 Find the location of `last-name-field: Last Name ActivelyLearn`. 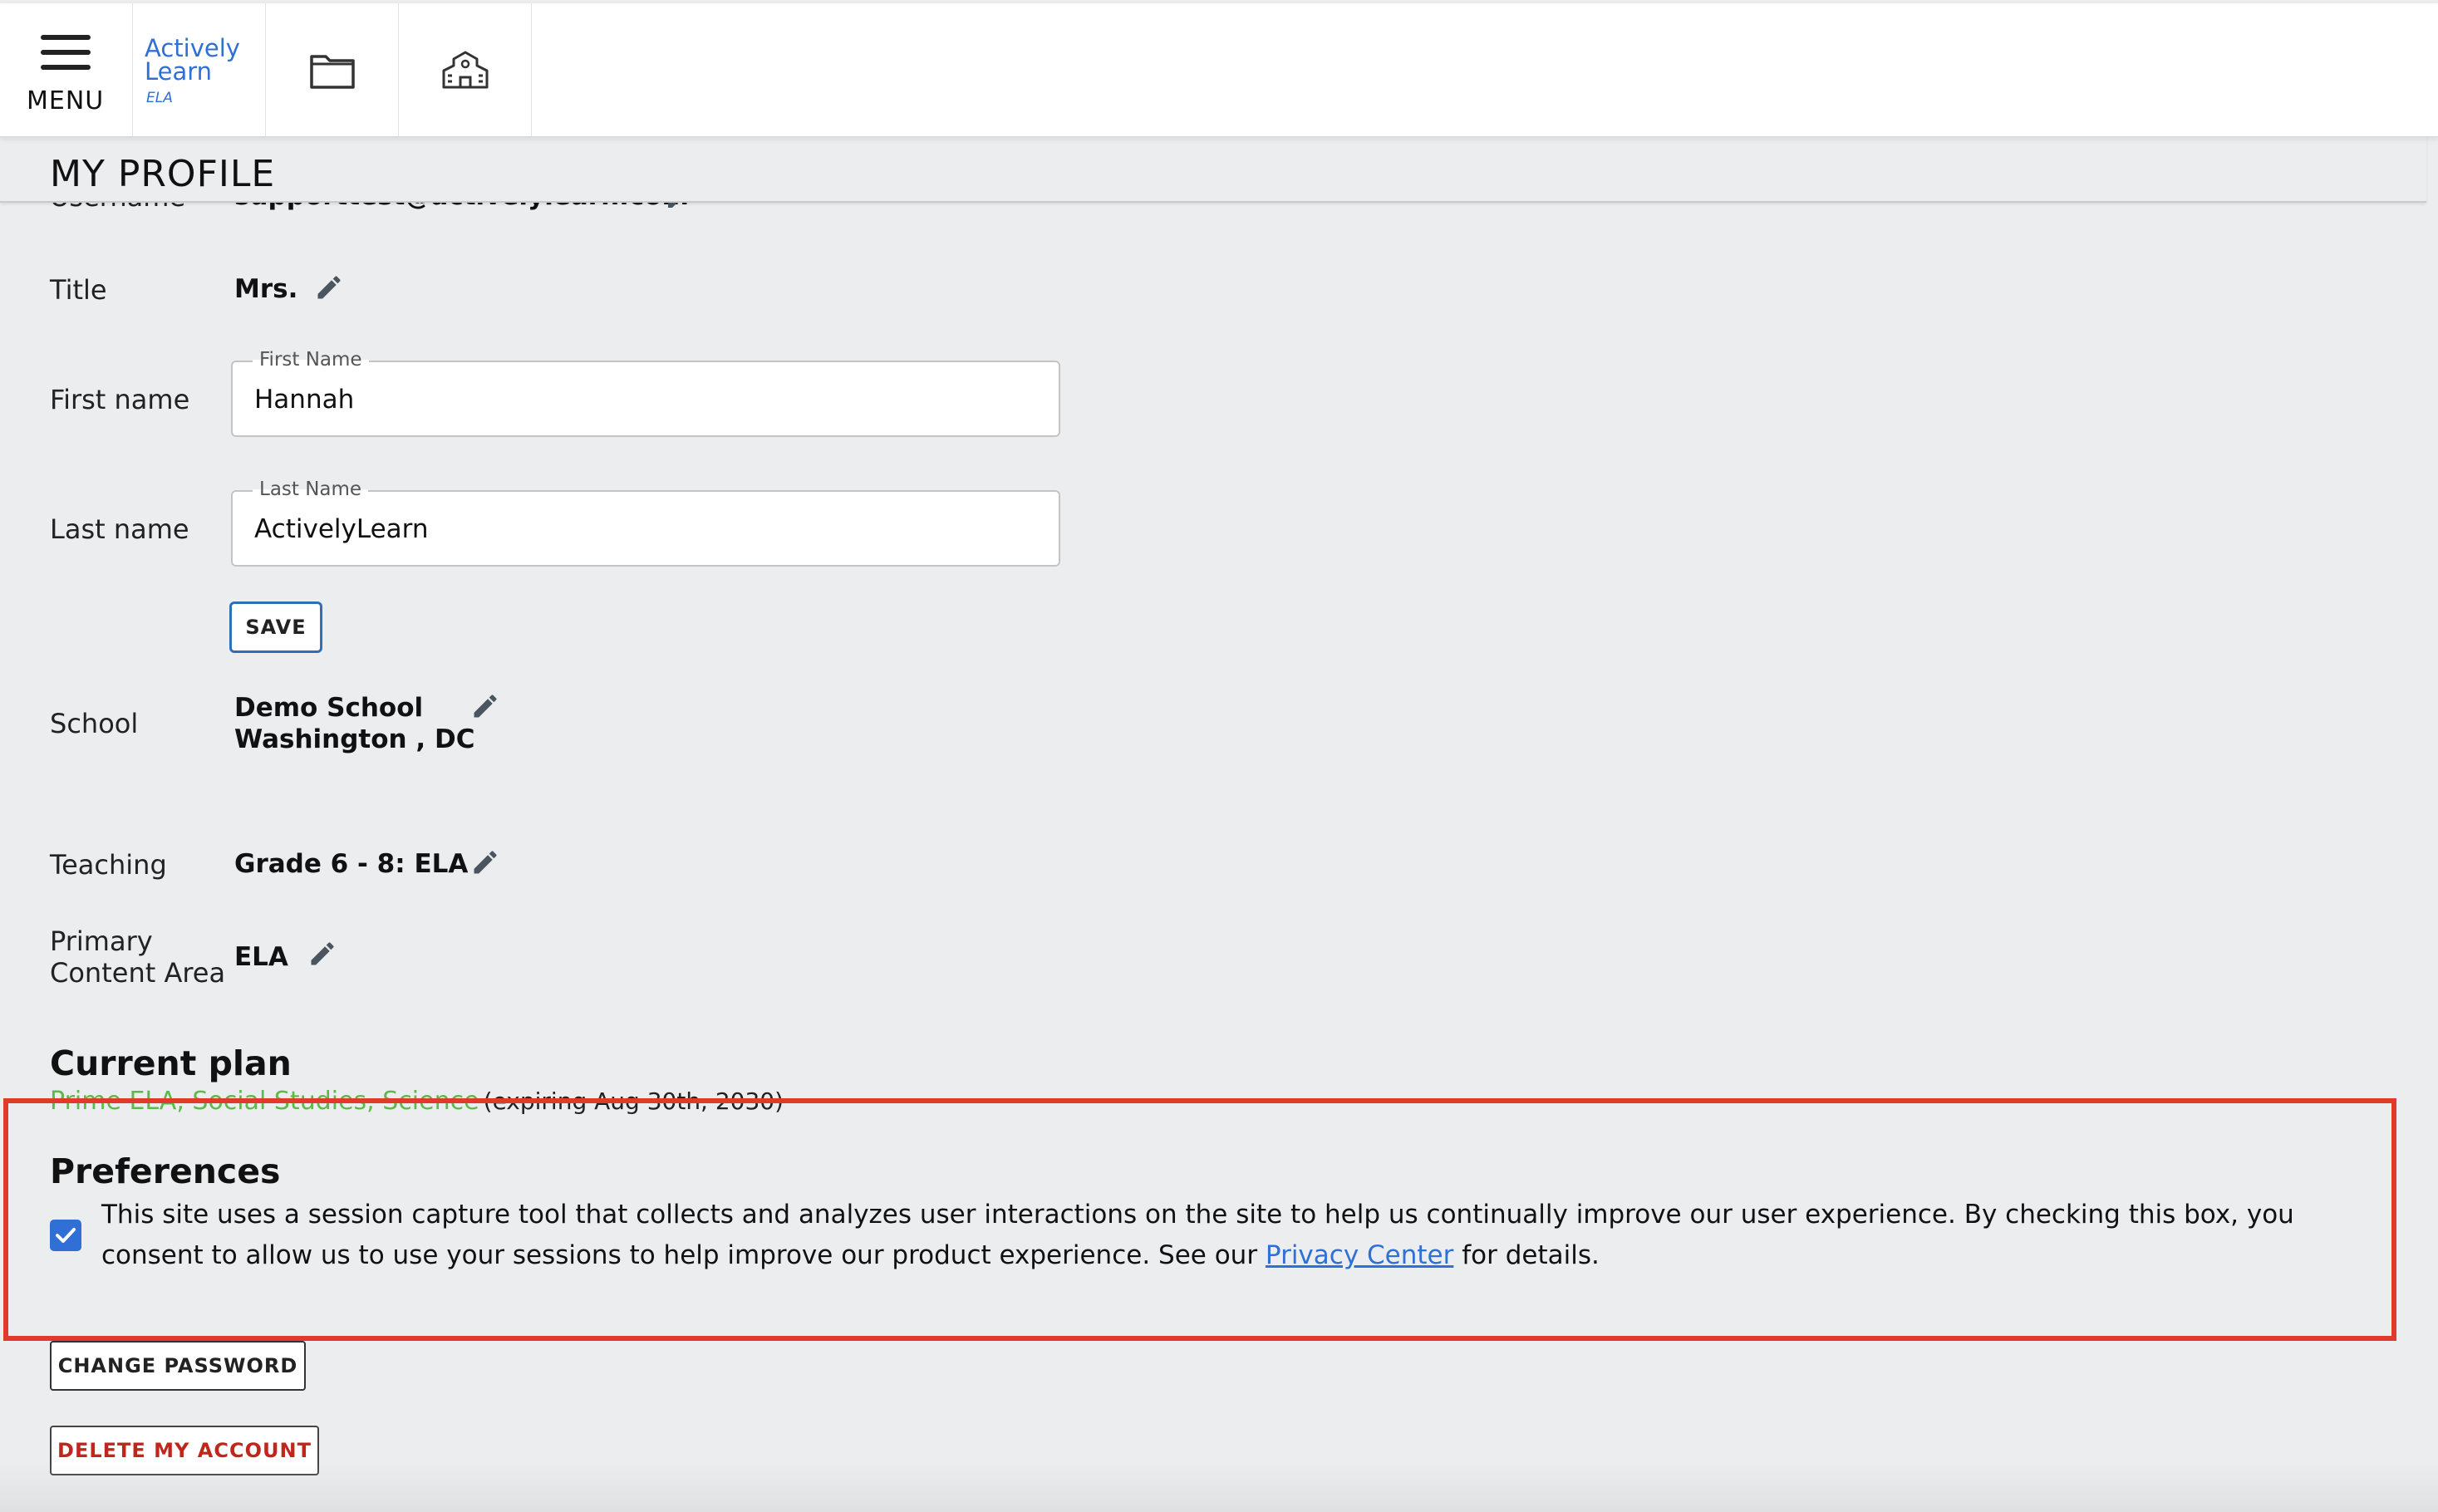

last-name-field: Last Name ActivelyLearn is located at coordinates (645, 523).